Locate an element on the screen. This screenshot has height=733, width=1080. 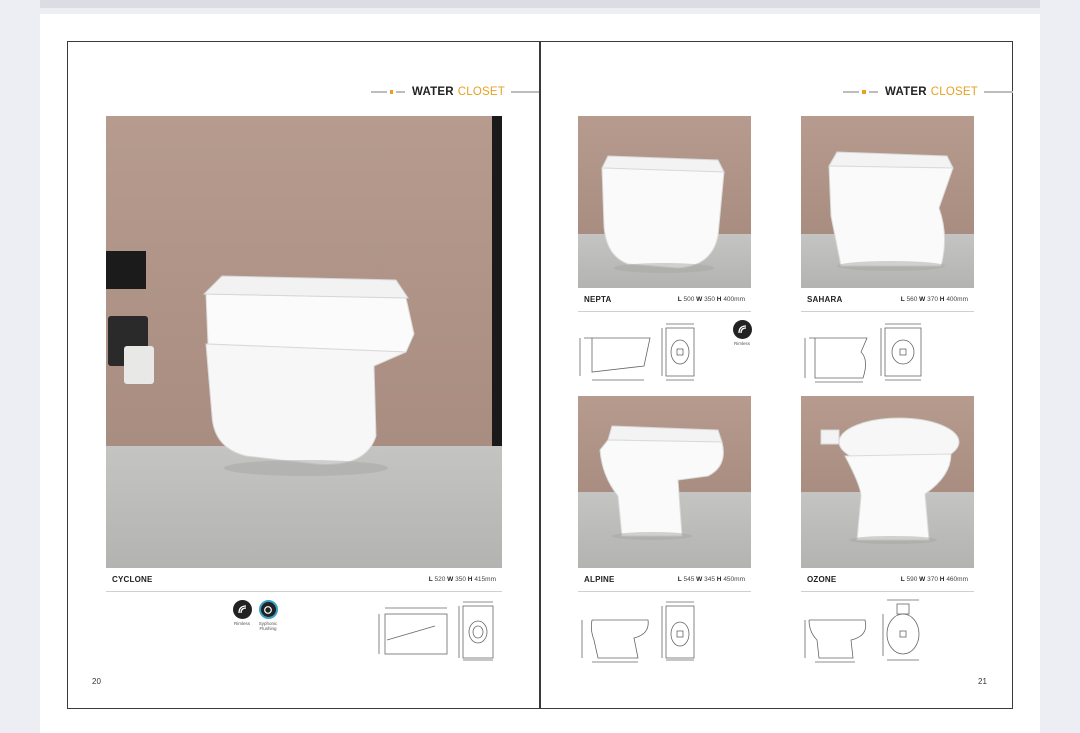
alpine-technical-drawing is located at coordinates (638, 632).